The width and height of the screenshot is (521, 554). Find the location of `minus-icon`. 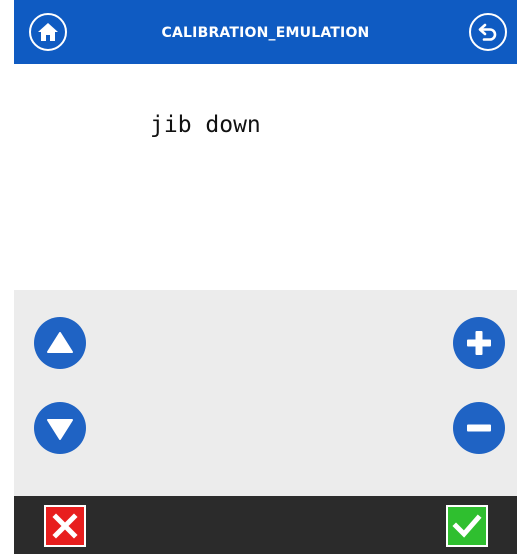

minus-icon is located at coordinates (479, 428).